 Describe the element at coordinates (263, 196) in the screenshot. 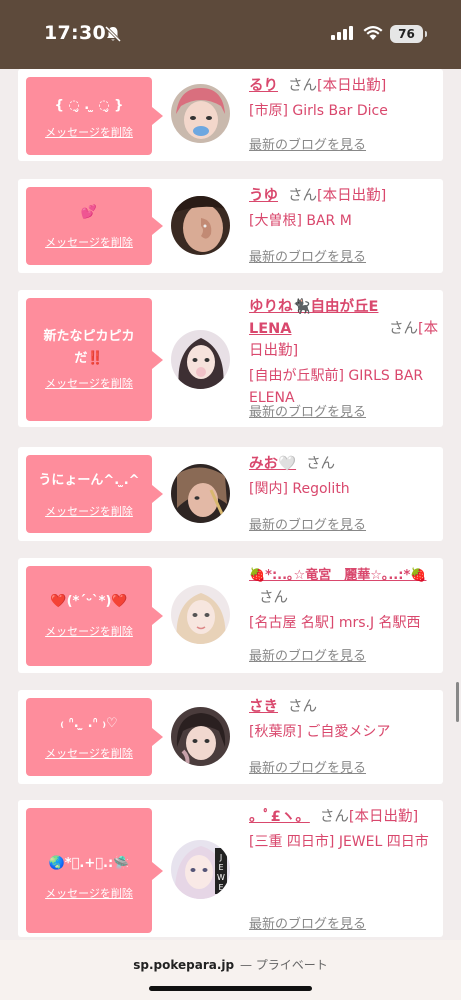

I see `girl-name-link: うゆ` at that location.